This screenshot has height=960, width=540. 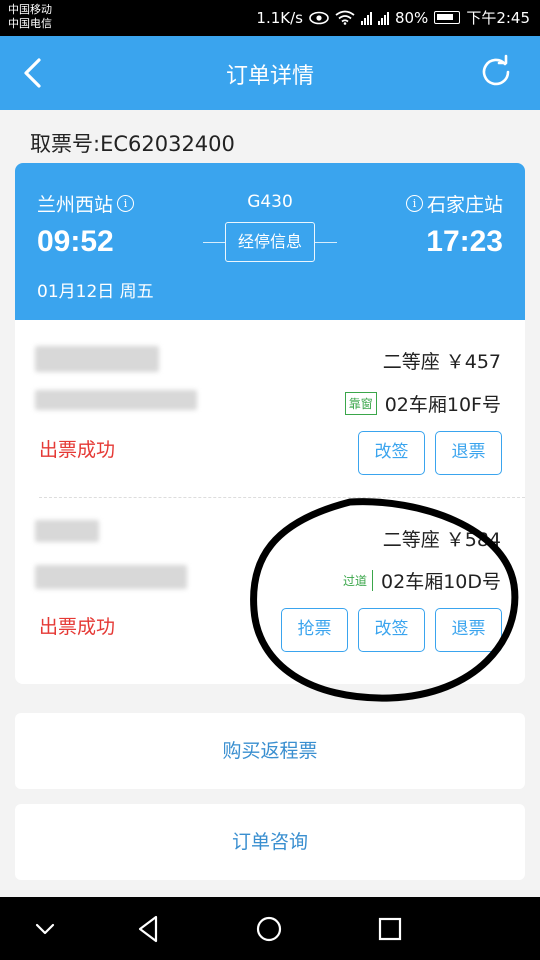 I want to click on seat-class-price: 二等座 ￥457, so click(x=441, y=362).